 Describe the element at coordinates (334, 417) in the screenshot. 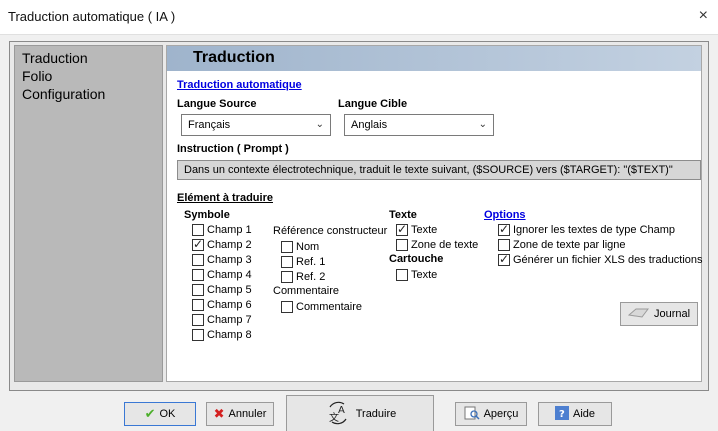

I see `svg-text: 文` at that location.